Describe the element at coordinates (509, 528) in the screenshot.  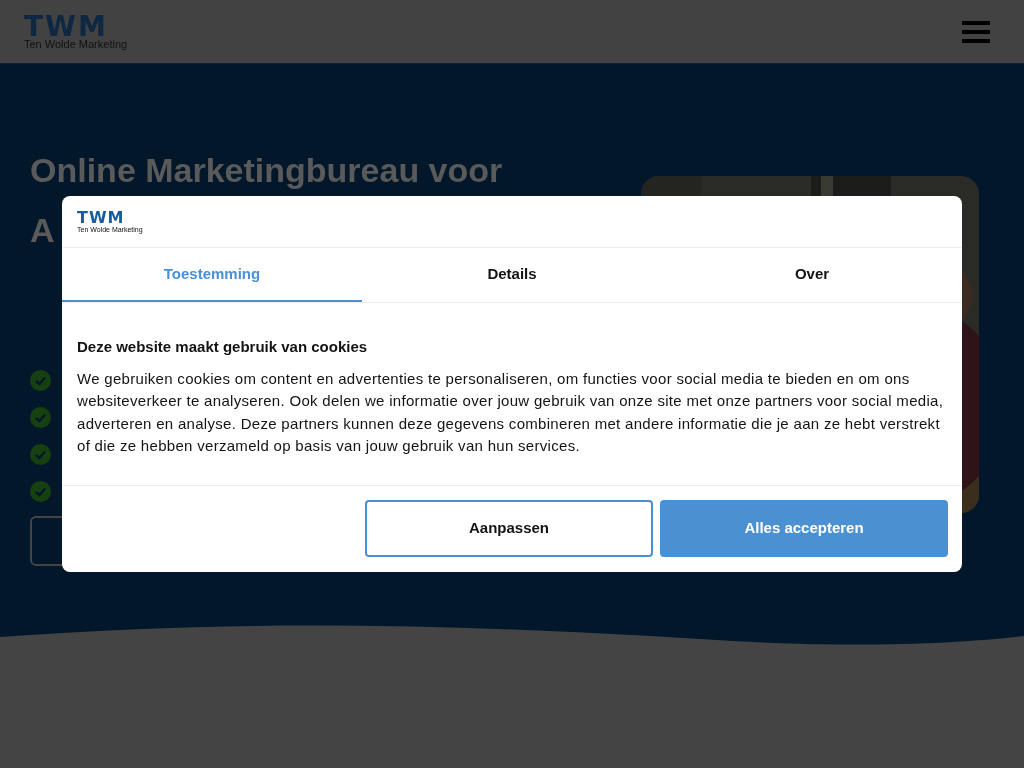
I see `customize-button: Aanpassen` at that location.